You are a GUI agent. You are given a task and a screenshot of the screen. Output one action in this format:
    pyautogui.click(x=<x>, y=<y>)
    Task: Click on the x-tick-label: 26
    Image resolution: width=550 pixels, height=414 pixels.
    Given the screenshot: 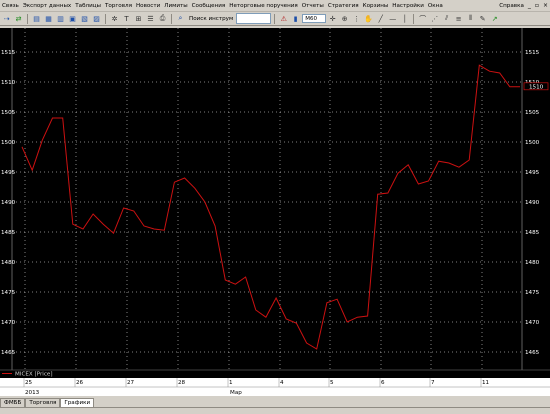 What is the action you would take?
    pyautogui.click(x=80, y=383)
    